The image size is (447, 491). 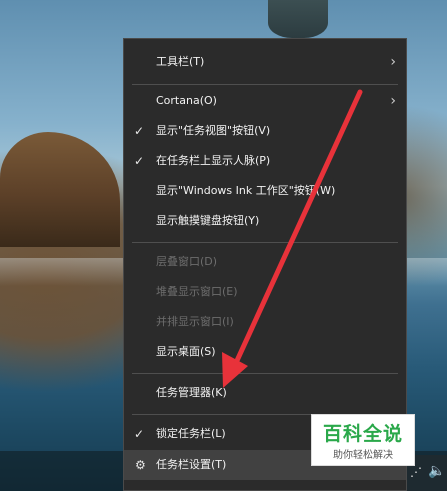 What do you see at coordinates (265, 322) in the screenshot?
I see `menu-item-side-by-side-windows: 并排显示窗口(I)` at bounding box center [265, 322].